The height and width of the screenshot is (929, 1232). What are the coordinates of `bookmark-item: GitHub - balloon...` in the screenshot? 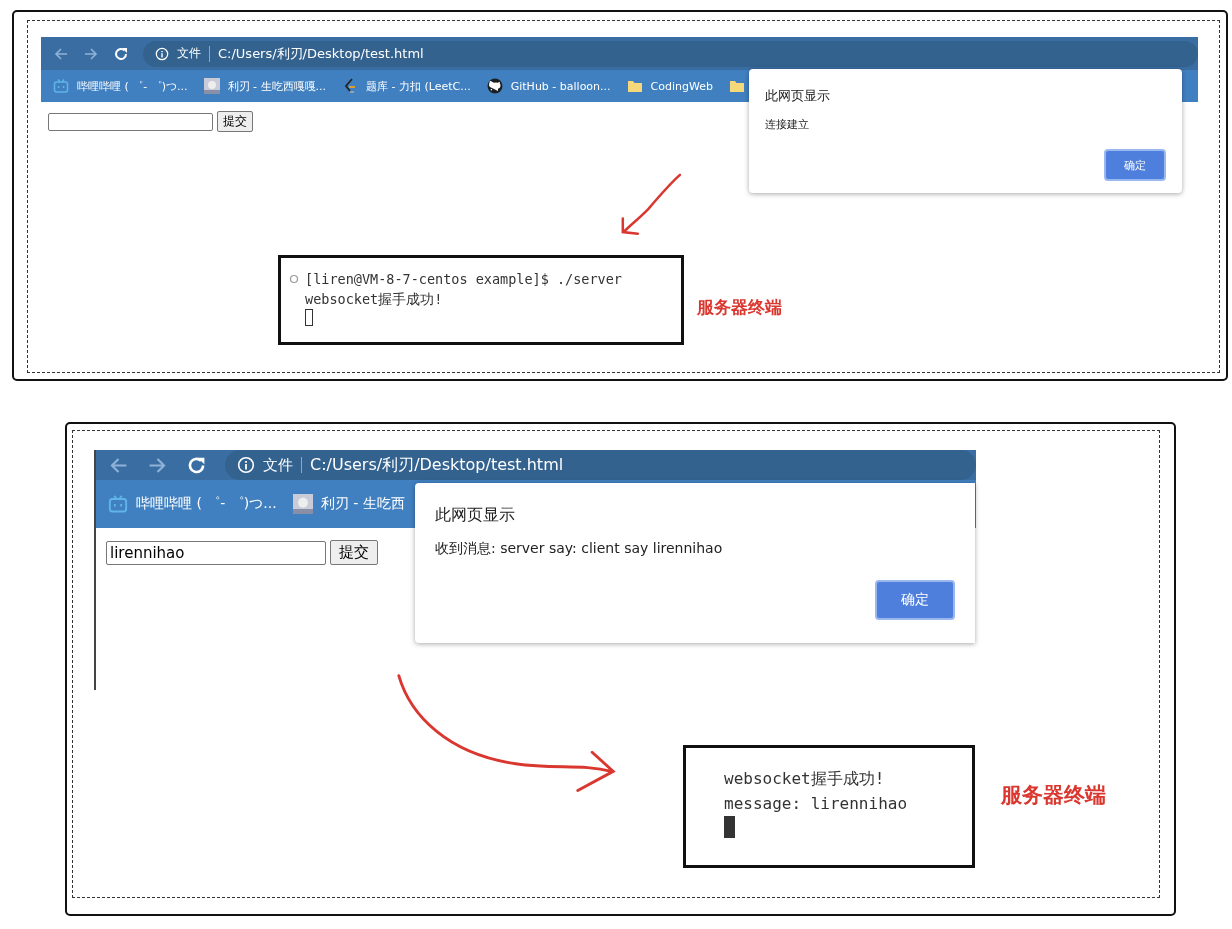 It's located at (560, 86).